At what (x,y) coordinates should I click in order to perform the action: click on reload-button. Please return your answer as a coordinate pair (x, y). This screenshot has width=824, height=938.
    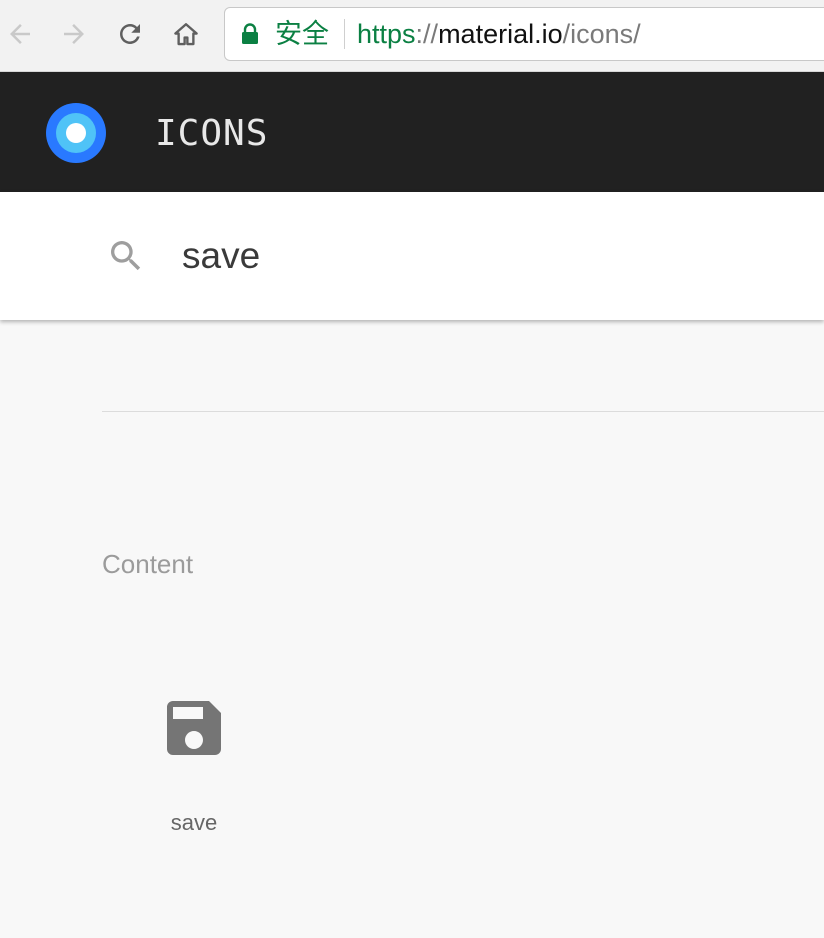
    Looking at the image, I should click on (130, 34).